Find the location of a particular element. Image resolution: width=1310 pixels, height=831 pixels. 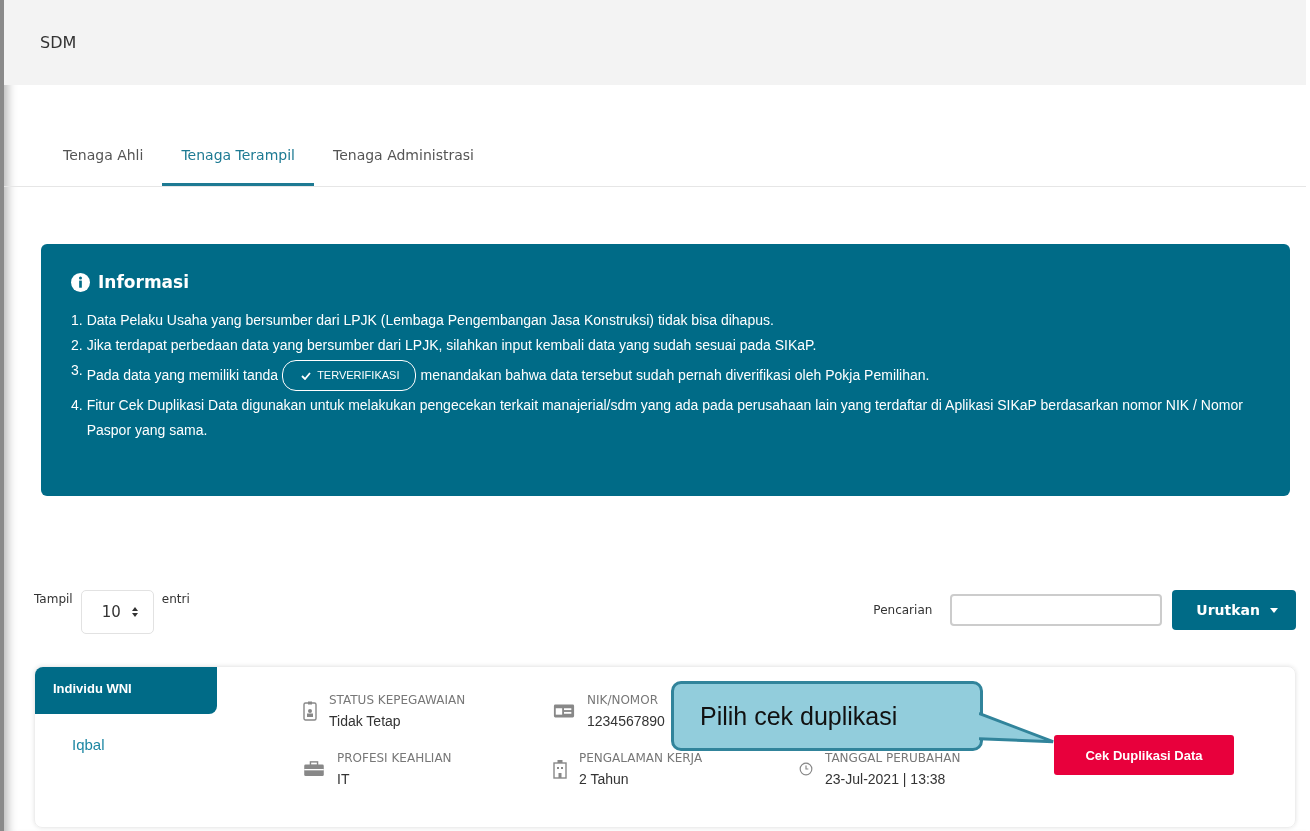

sort-button: Urutkan is located at coordinates (1234, 610).